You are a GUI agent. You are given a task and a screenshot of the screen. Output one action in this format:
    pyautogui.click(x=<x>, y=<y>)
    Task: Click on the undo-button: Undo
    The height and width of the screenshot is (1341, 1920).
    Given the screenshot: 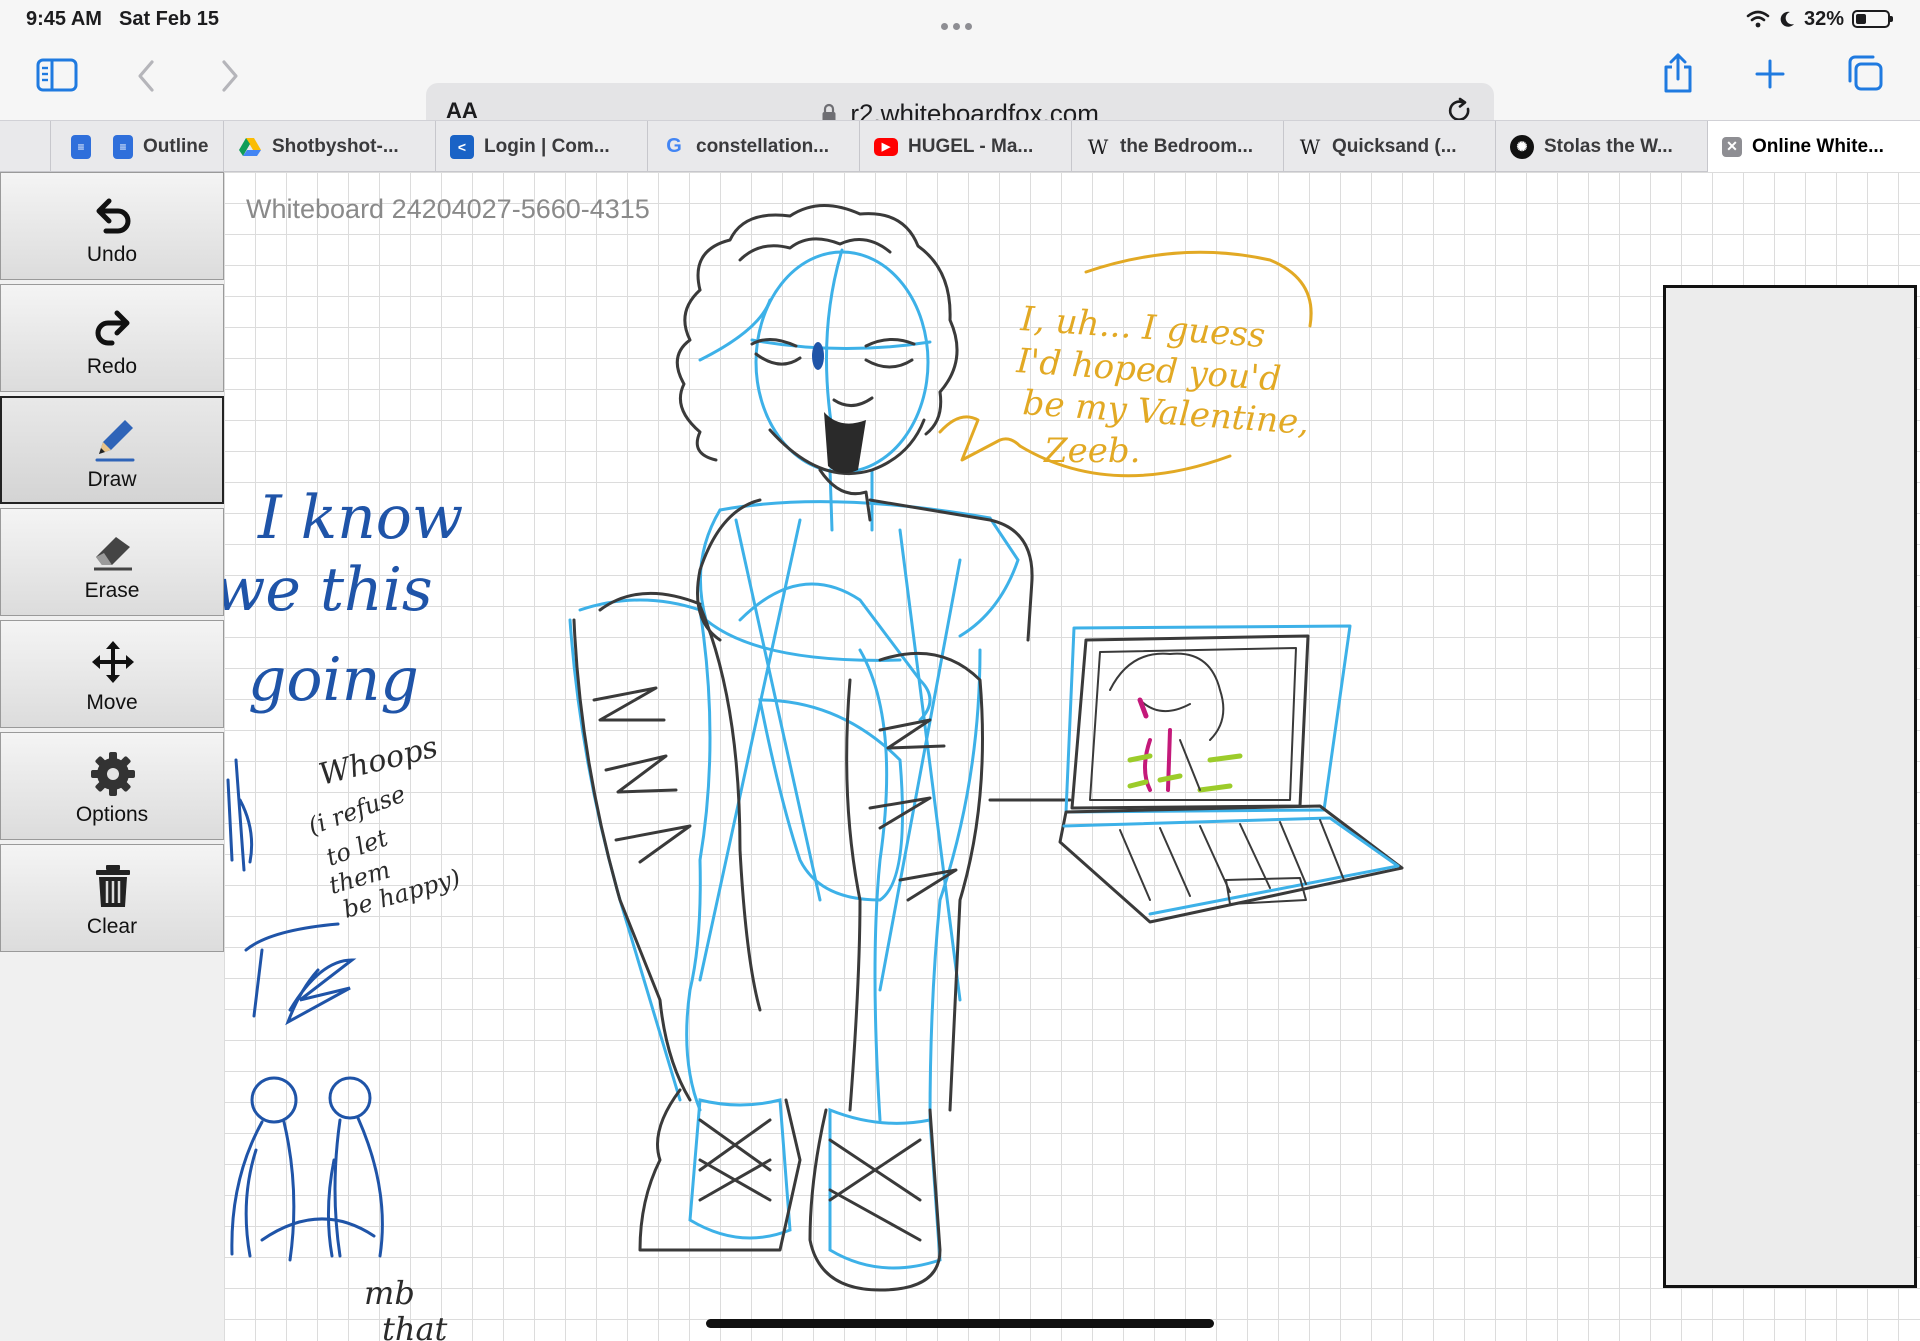 What is the action you would take?
    pyautogui.click(x=112, y=226)
    